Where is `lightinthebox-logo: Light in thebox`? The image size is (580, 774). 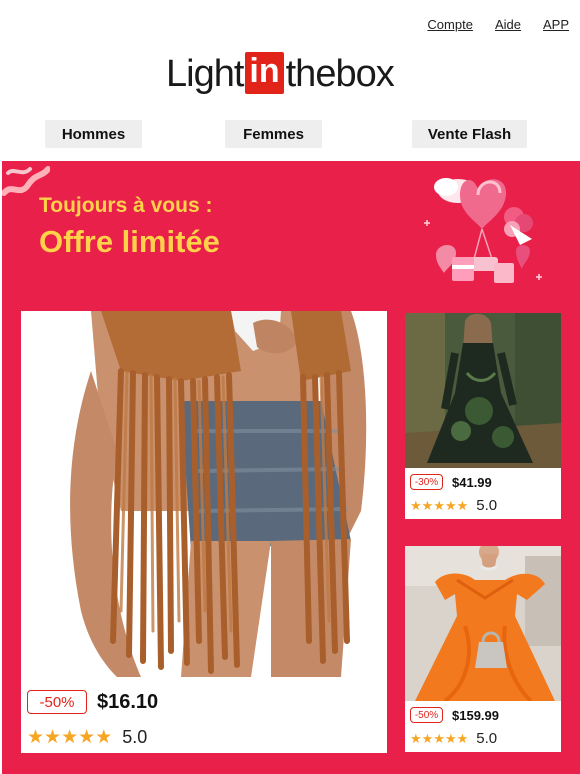 lightinthebox-logo: Light in thebox is located at coordinates (291, 74).